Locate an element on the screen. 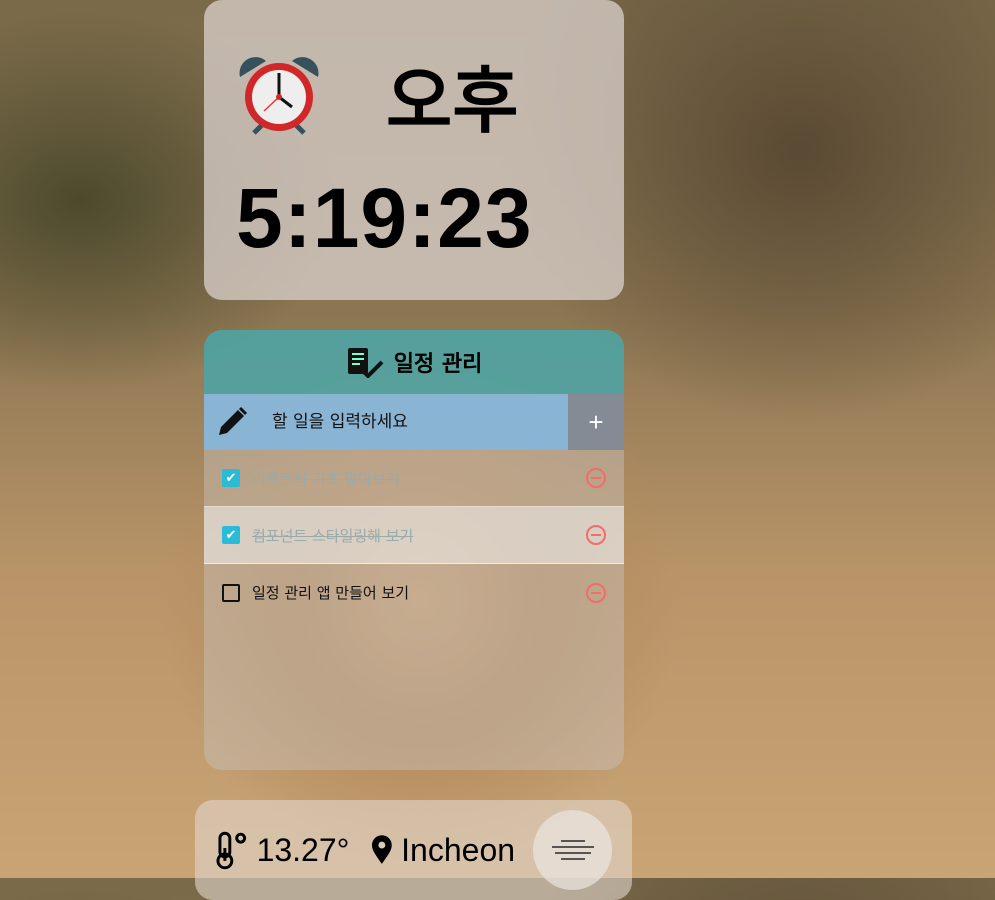 The width and height of the screenshot is (995, 900). location-pin-icon is located at coordinates (382, 849).